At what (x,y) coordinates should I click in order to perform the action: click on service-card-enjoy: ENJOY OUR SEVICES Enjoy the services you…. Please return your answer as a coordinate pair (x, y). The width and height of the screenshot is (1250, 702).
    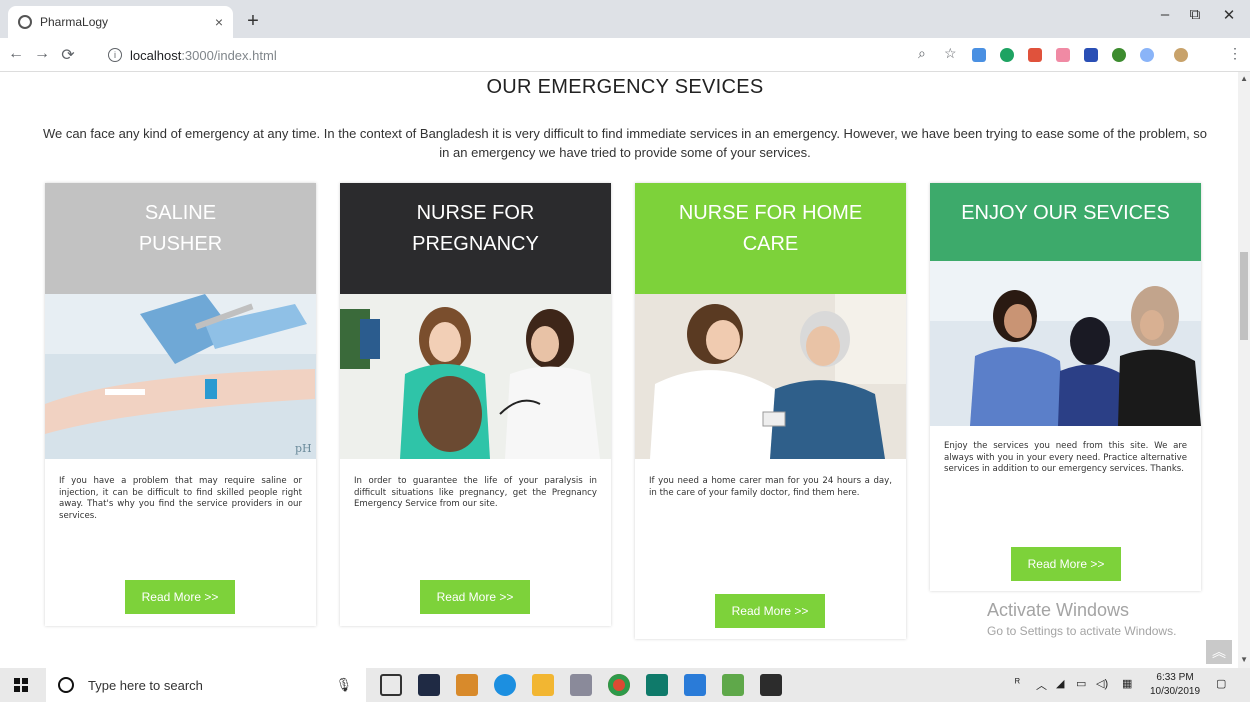
    Looking at the image, I should click on (1065, 387).